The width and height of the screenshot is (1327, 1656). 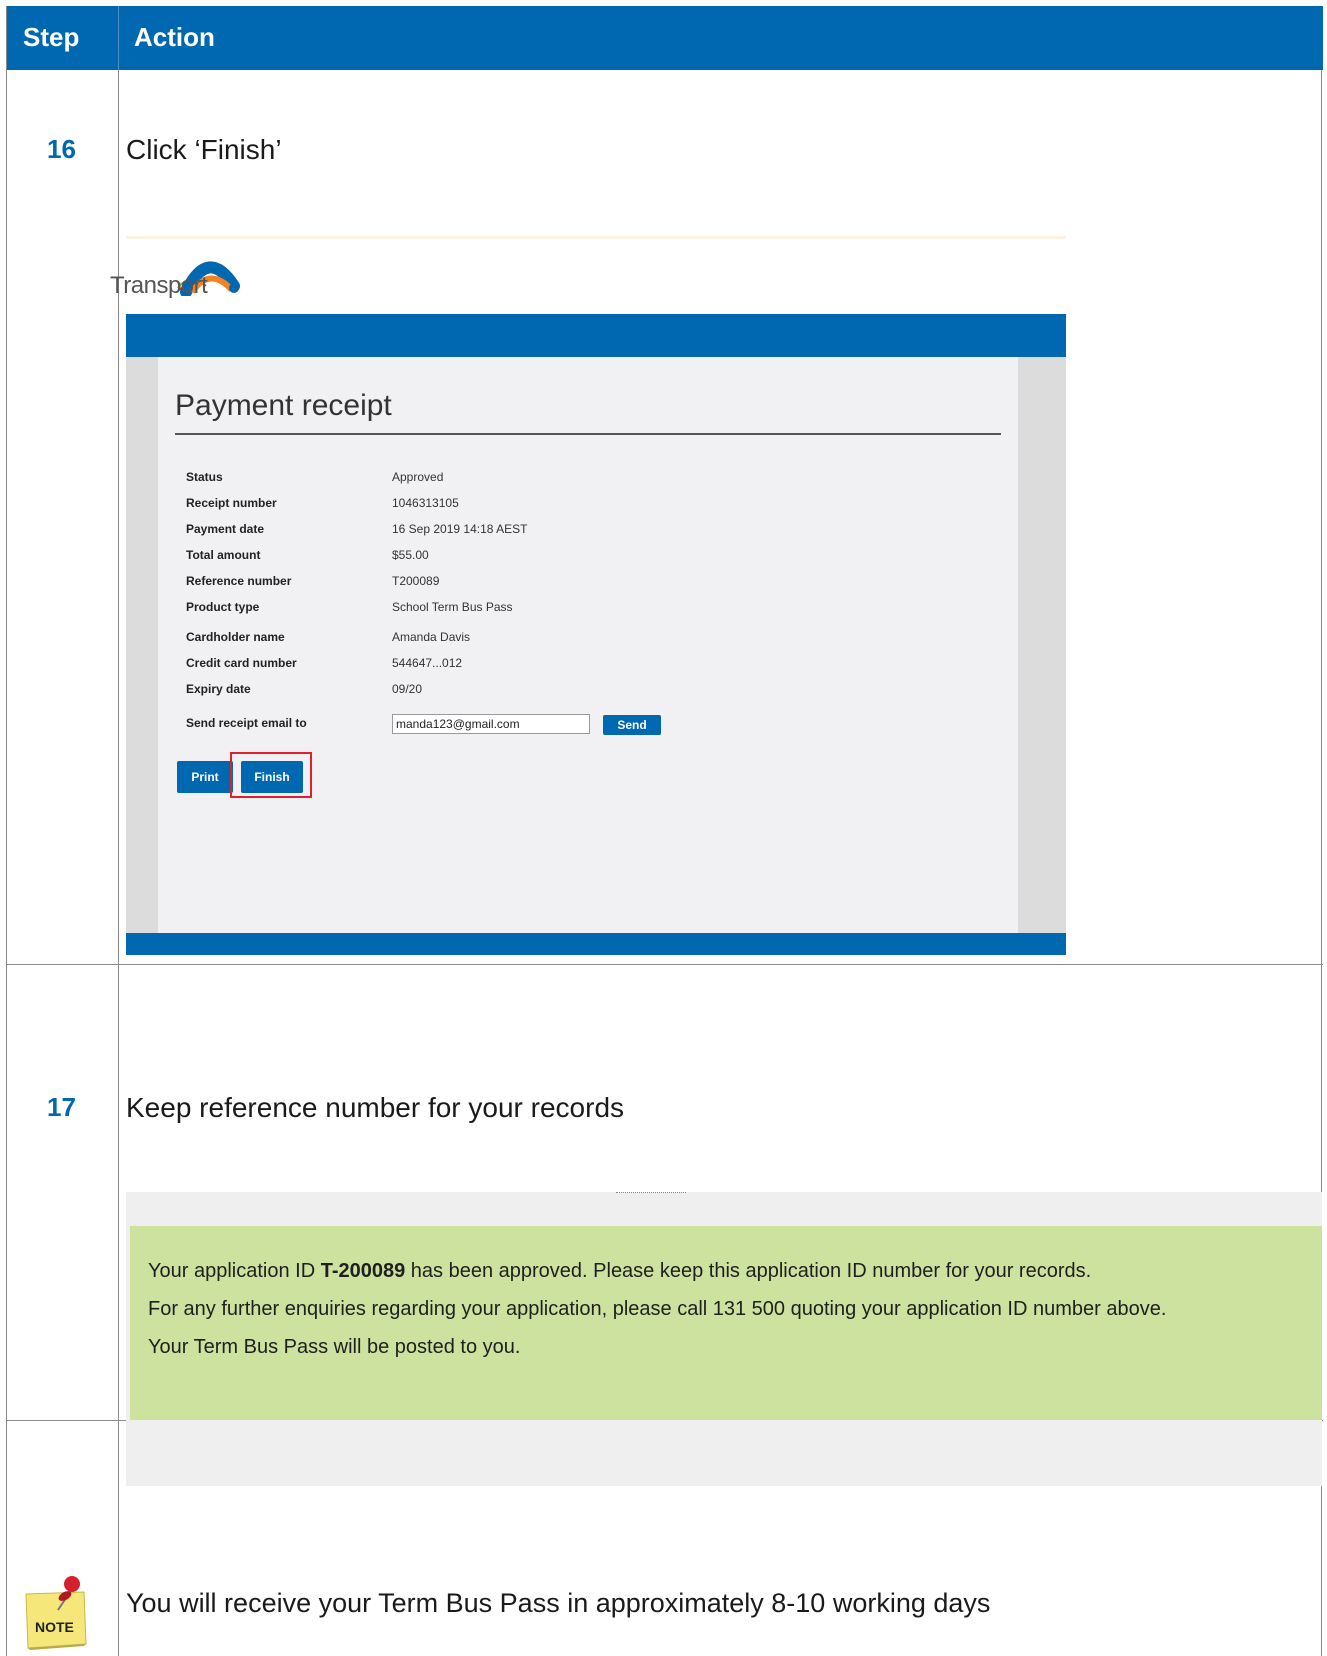 What do you see at coordinates (61, 149) in the screenshot?
I see `step-number-16: 16` at bounding box center [61, 149].